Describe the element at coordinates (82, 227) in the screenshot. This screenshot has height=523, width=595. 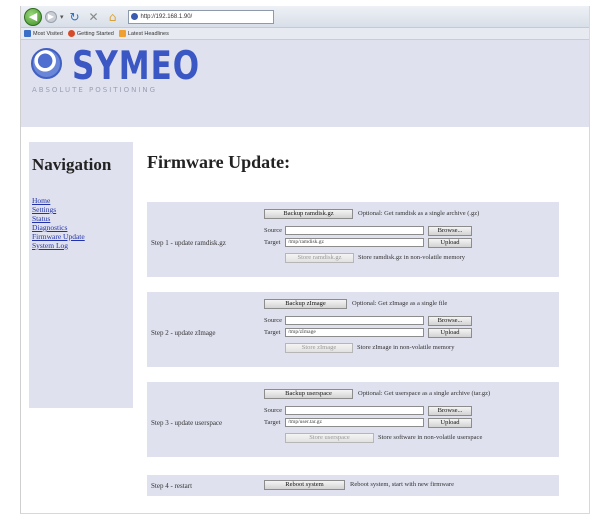
I see `nav-link-diagnostics: Diagnostics` at that location.